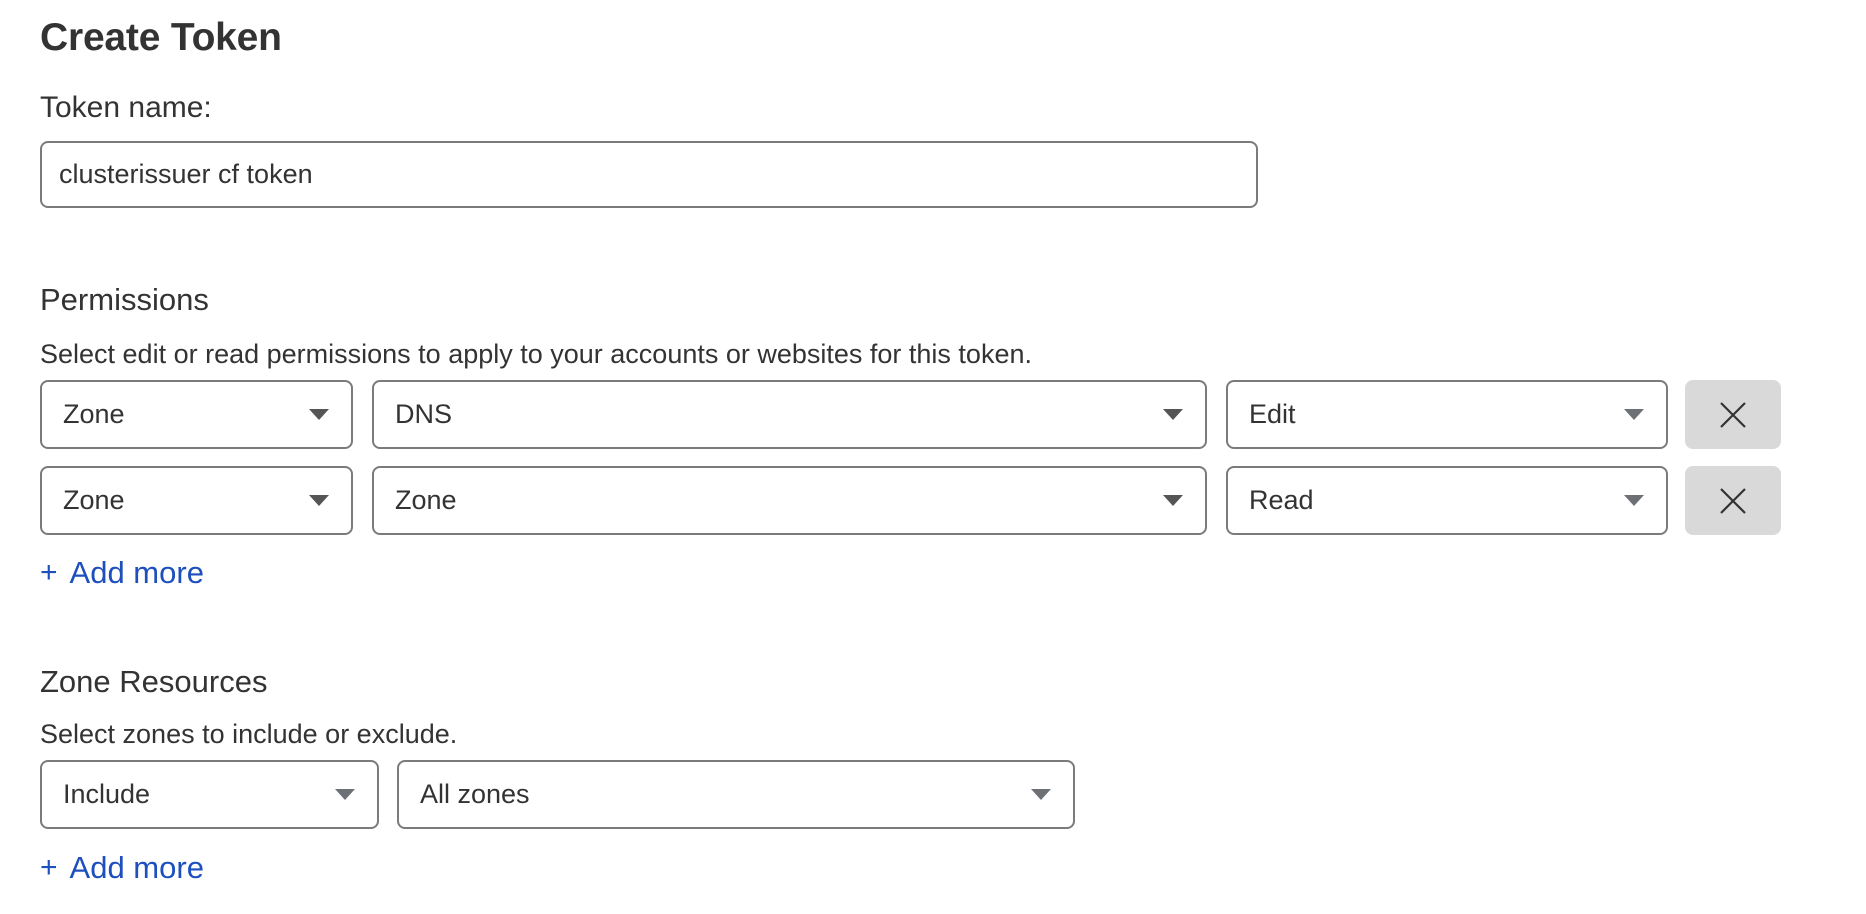  What do you see at coordinates (789, 414) in the screenshot?
I see `permission-resource-select: DNS` at bounding box center [789, 414].